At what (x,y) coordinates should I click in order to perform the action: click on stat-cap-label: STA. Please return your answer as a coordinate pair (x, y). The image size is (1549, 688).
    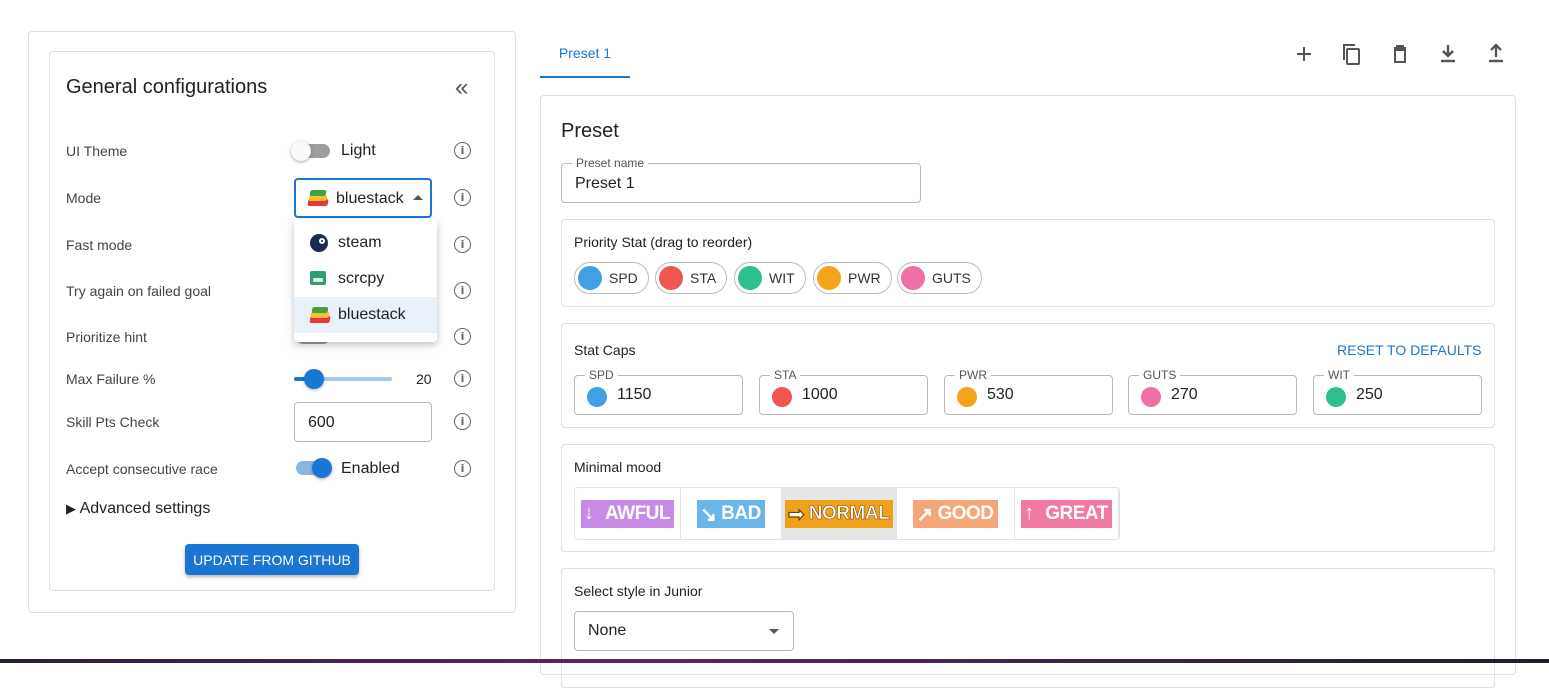
    Looking at the image, I should click on (785, 375).